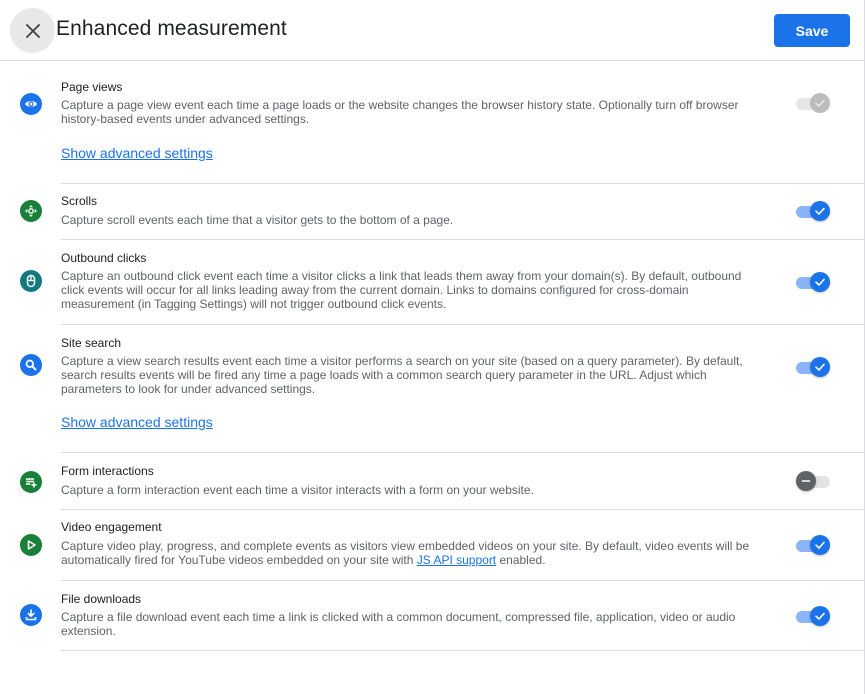 This screenshot has height=694, width=865. What do you see at coordinates (171, 28) in the screenshot?
I see `page-title: Enhanced measurement` at bounding box center [171, 28].